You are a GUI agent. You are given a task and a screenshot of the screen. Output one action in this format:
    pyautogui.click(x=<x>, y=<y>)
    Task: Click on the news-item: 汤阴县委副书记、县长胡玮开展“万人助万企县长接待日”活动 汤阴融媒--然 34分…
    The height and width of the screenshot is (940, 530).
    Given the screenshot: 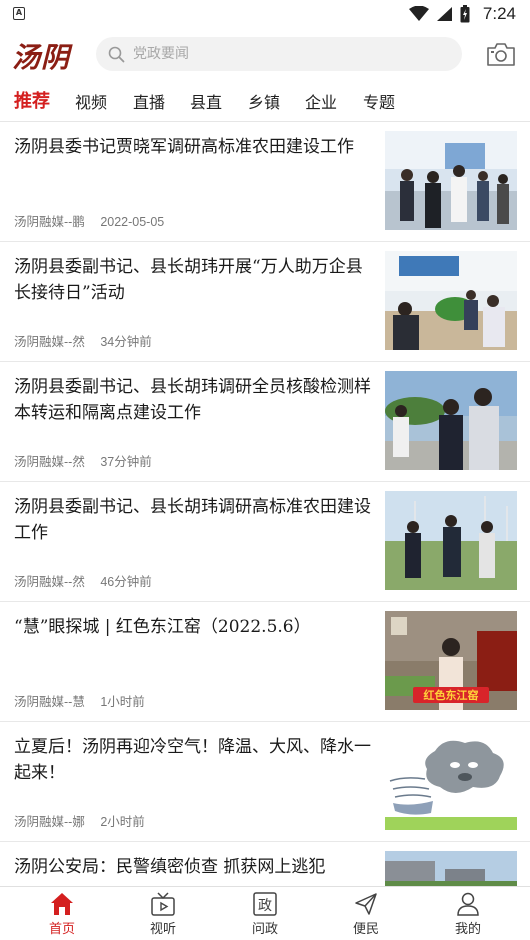 What is the action you would take?
    pyautogui.click(x=265, y=302)
    